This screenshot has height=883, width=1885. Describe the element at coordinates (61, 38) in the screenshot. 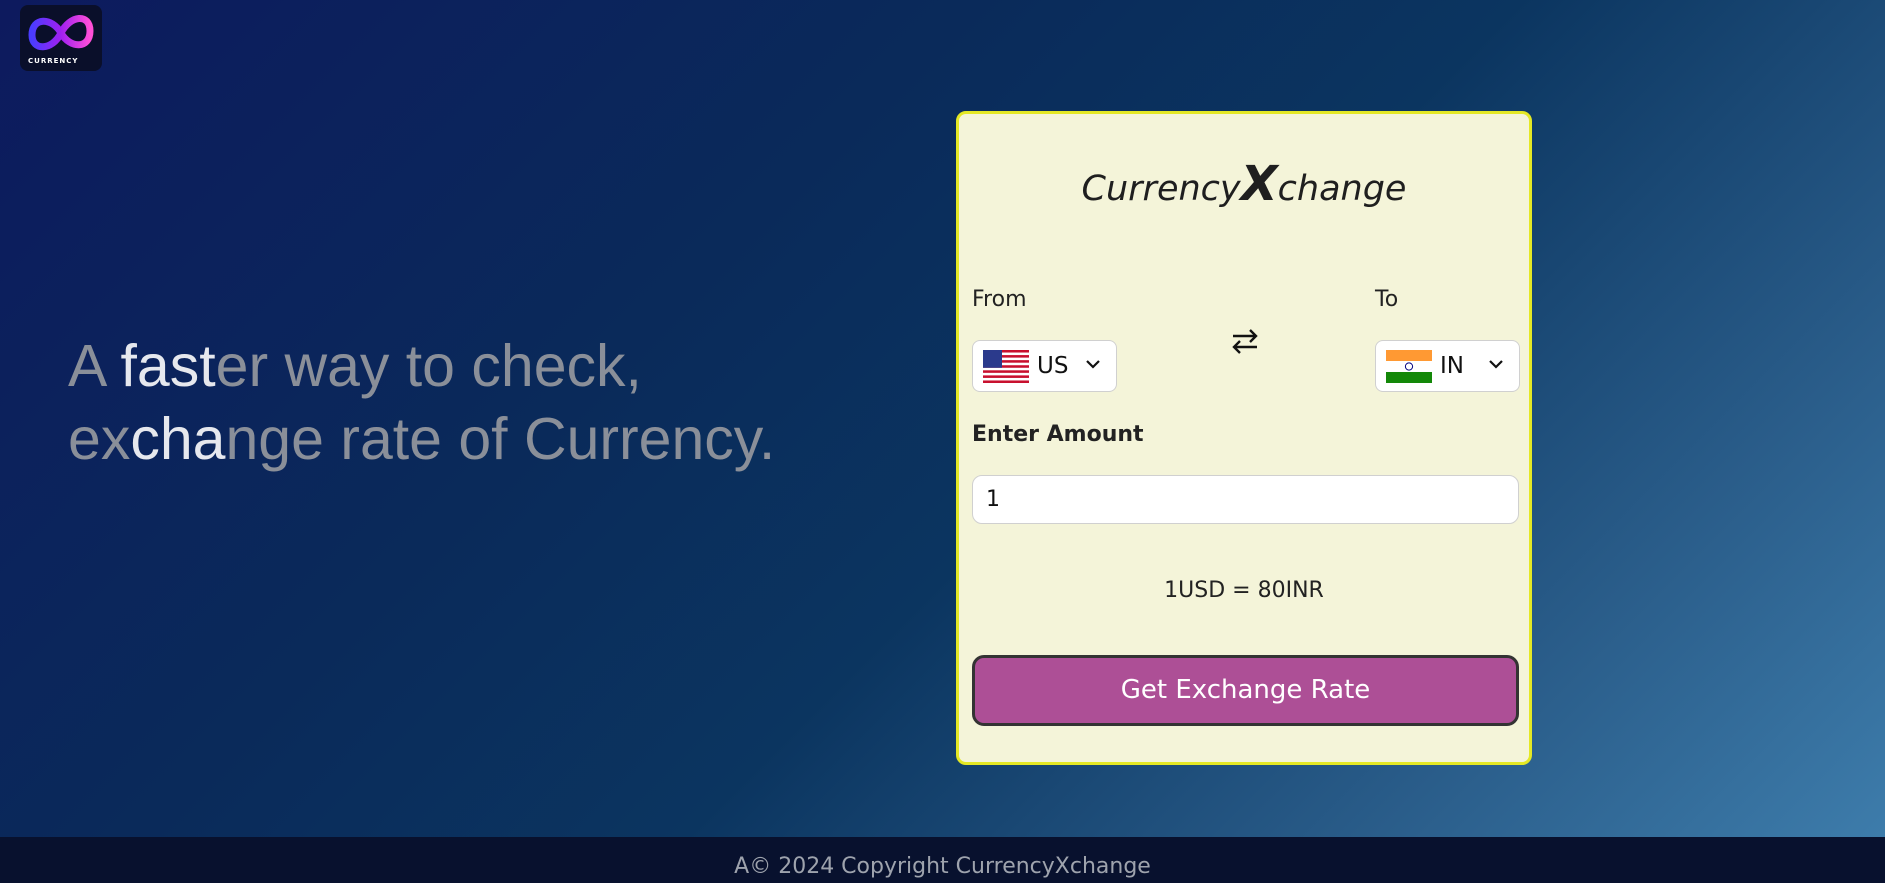

I see `logo: CURRENCY` at that location.